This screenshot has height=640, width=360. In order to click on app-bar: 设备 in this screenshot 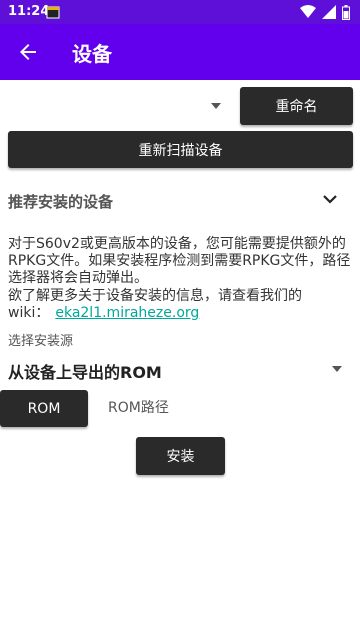, I will do `click(180, 52)`.